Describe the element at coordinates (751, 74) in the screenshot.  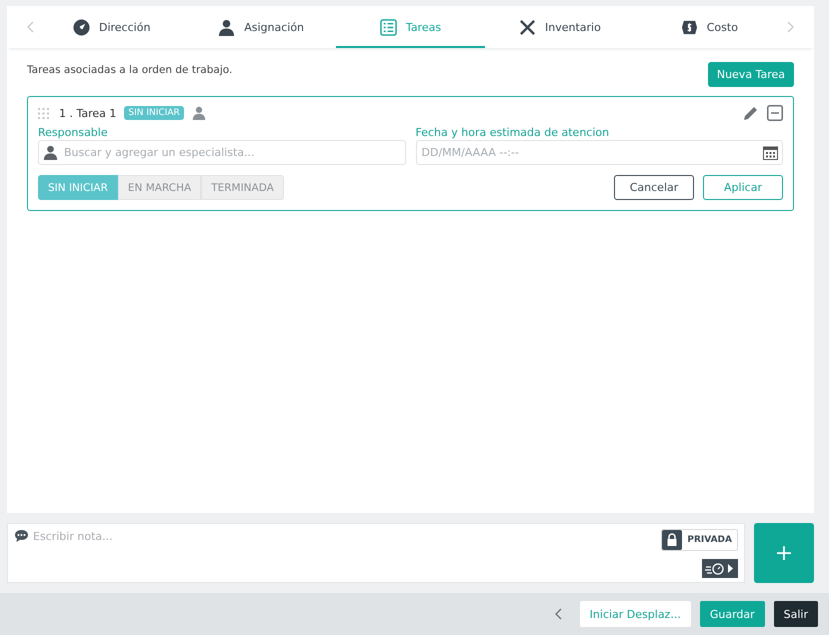
I see `new-task-button: Nueva Tarea` at that location.